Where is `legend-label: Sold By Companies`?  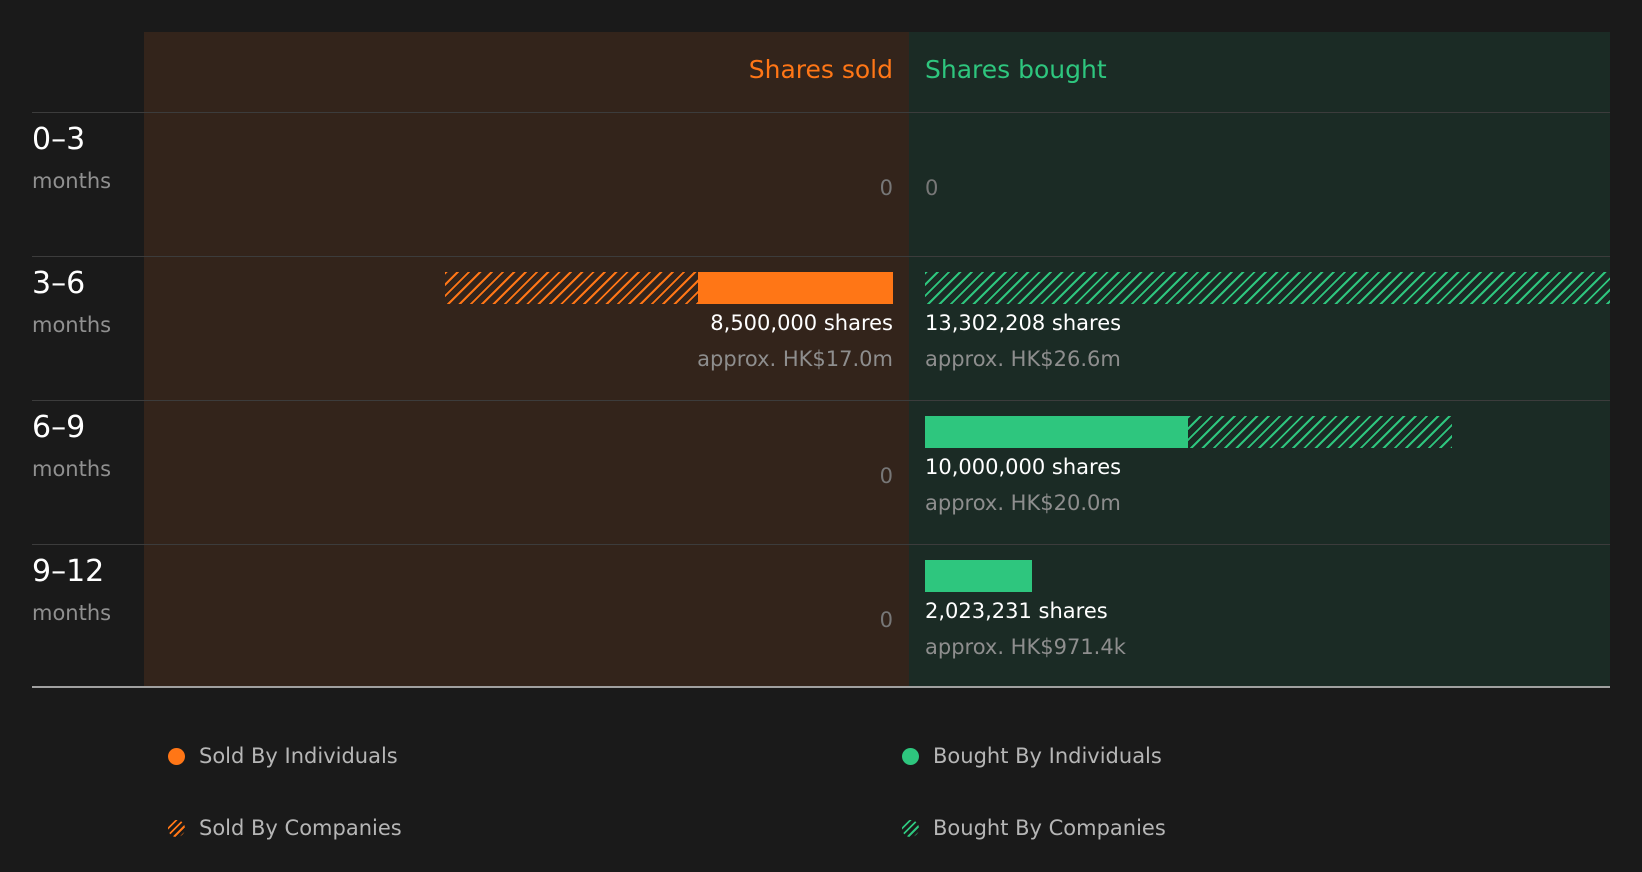
legend-label: Sold By Companies is located at coordinates (300, 828).